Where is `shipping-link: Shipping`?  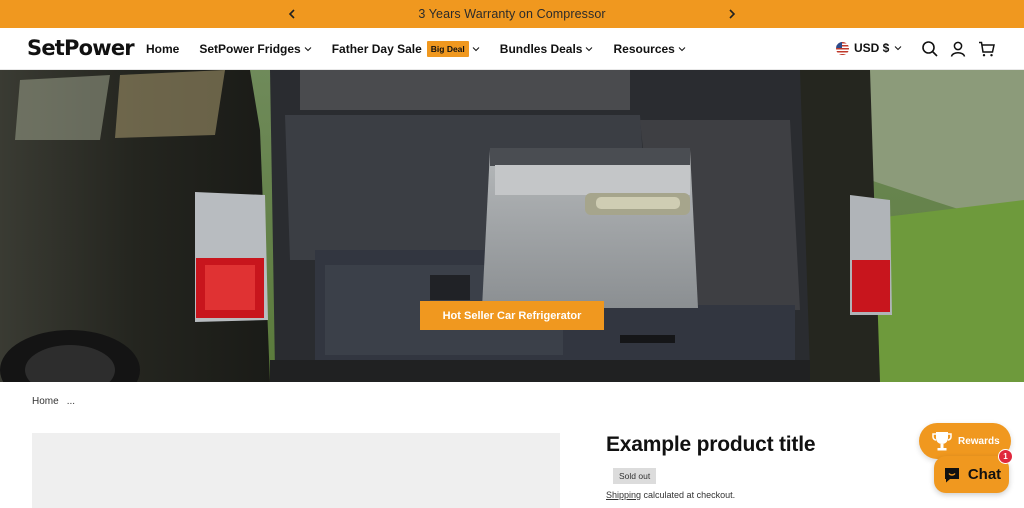 shipping-link: Shipping is located at coordinates (623, 495).